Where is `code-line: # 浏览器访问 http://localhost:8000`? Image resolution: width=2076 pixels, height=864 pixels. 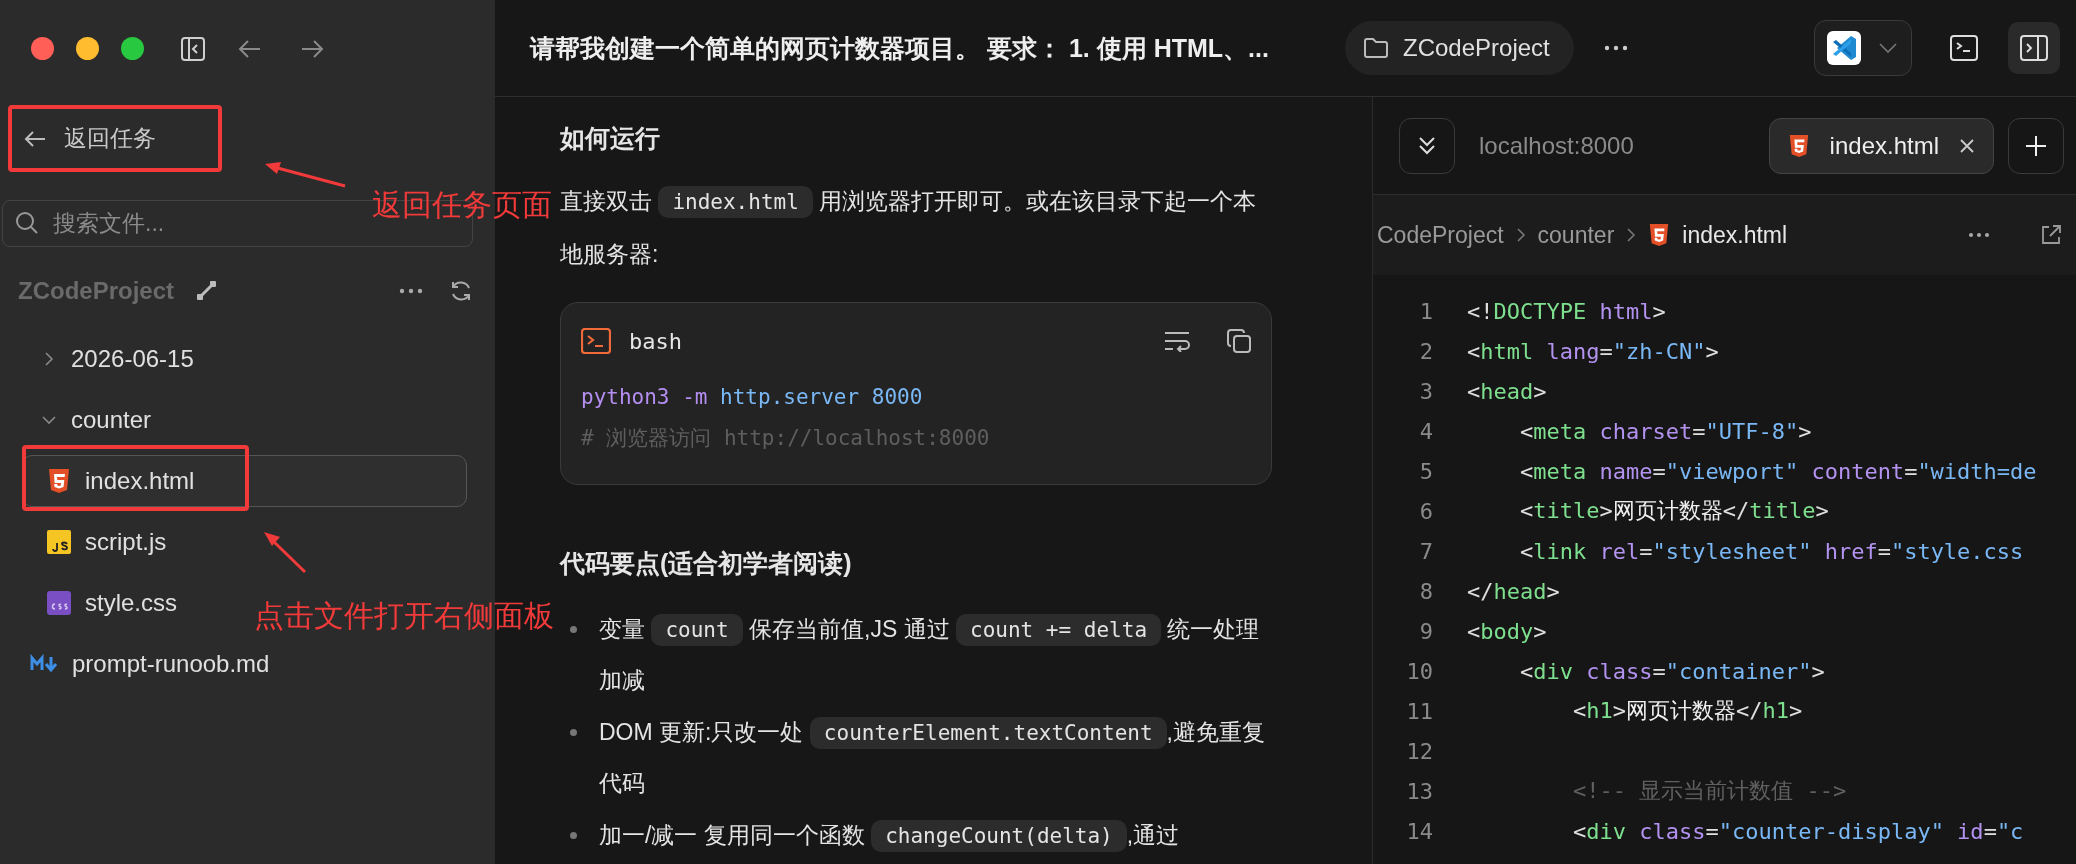
code-line: # 浏览器访问 http://localhost:8000 is located at coordinates (785, 438).